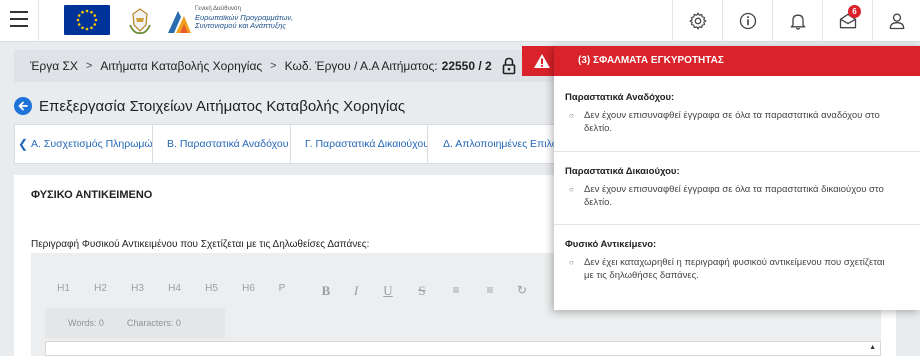  I want to click on error-section-title: Παραστατικά Αναδόχου:, so click(620, 97).